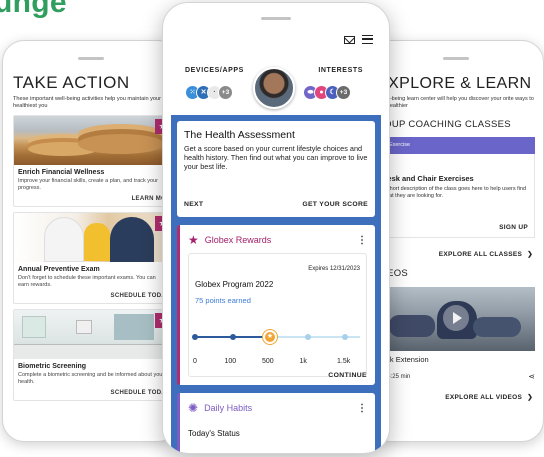  I want to click on todays-status: Today's Status, so click(214, 433).